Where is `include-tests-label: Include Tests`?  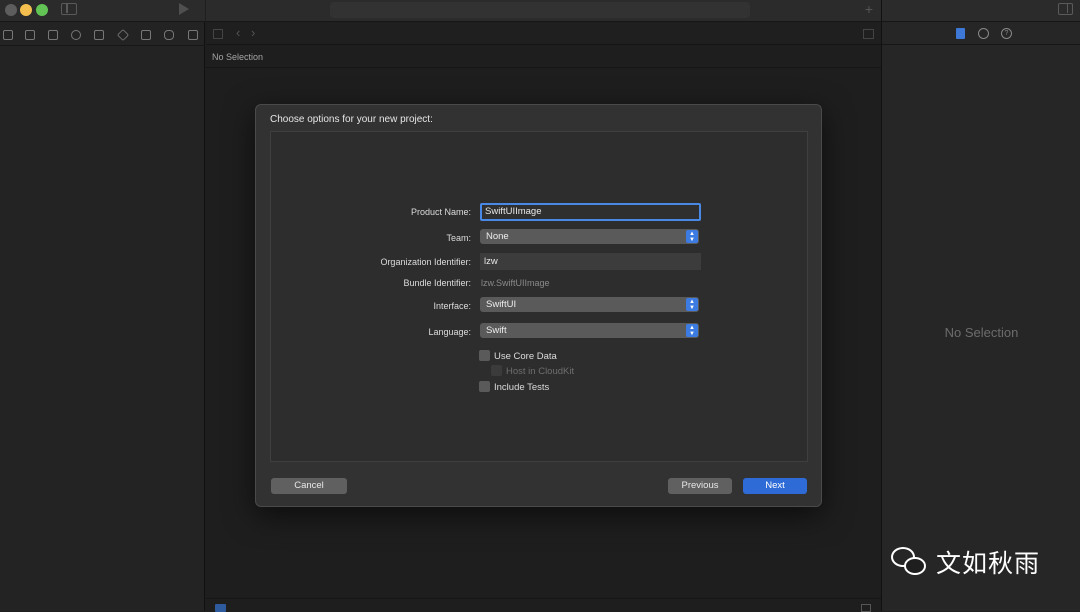
include-tests-label: Include Tests is located at coordinates (522, 387).